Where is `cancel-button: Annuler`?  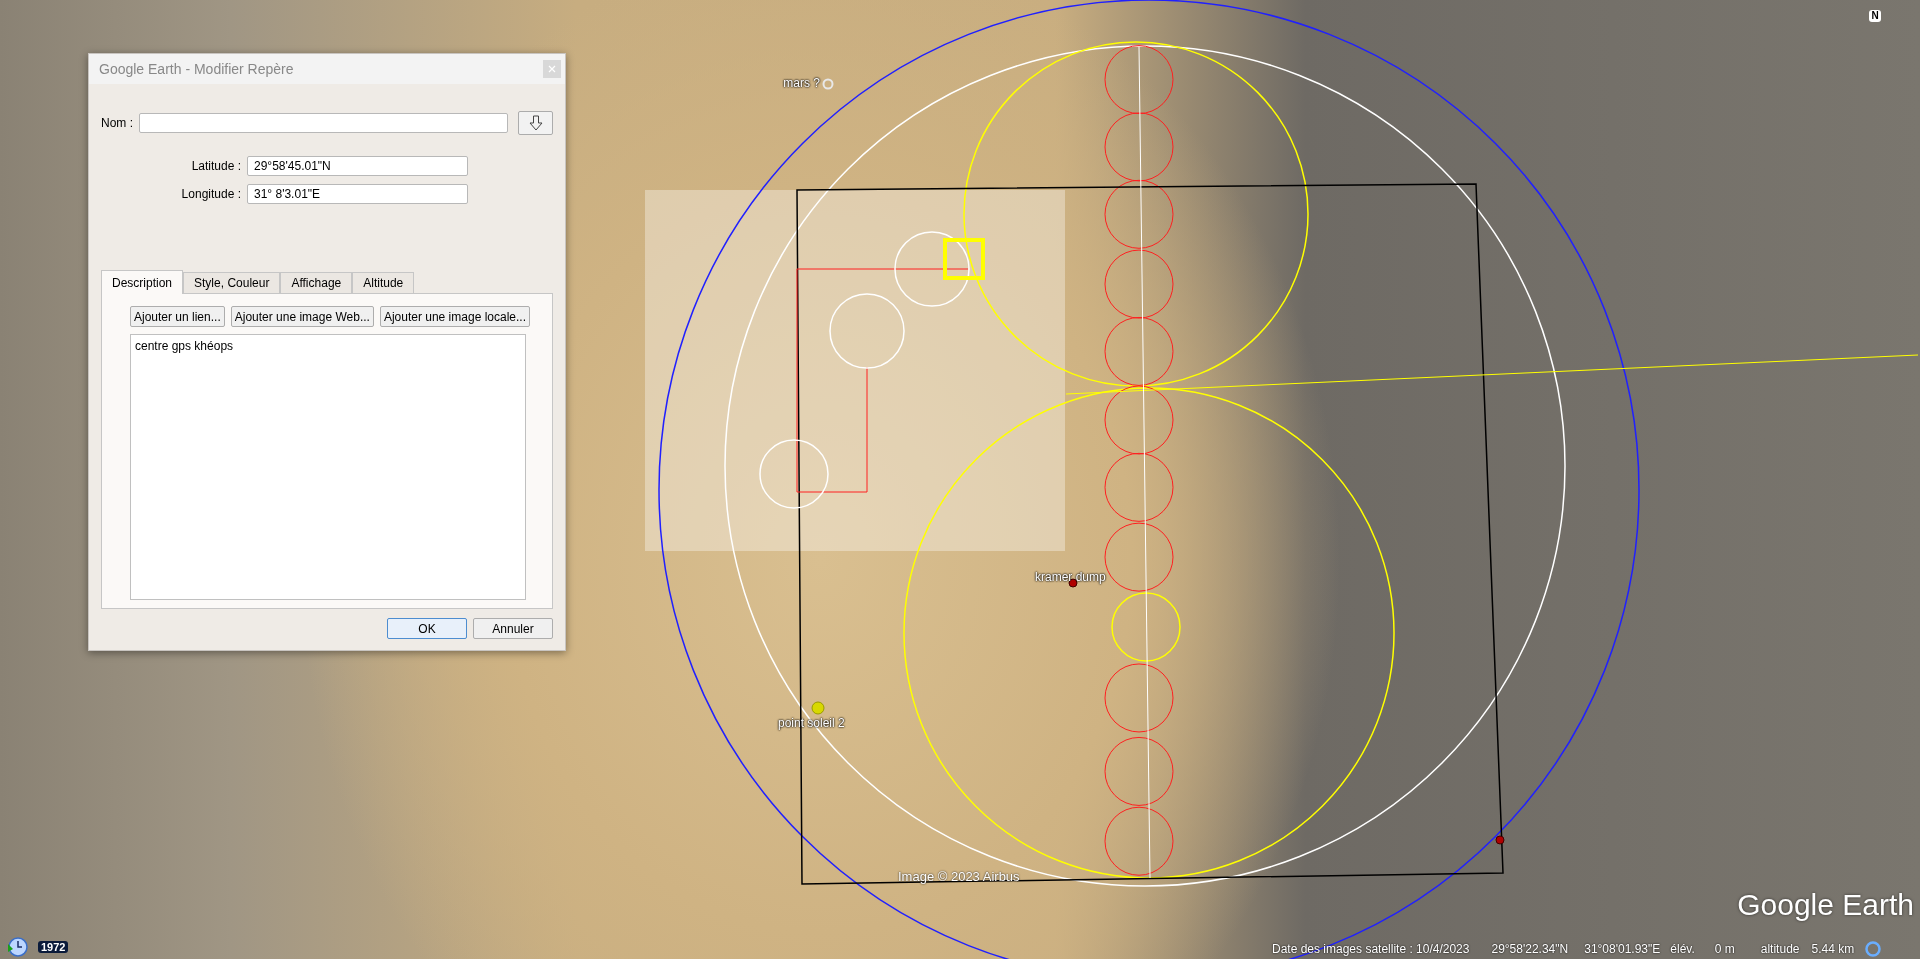
cancel-button: Annuler is located at coordinates (513, 628).